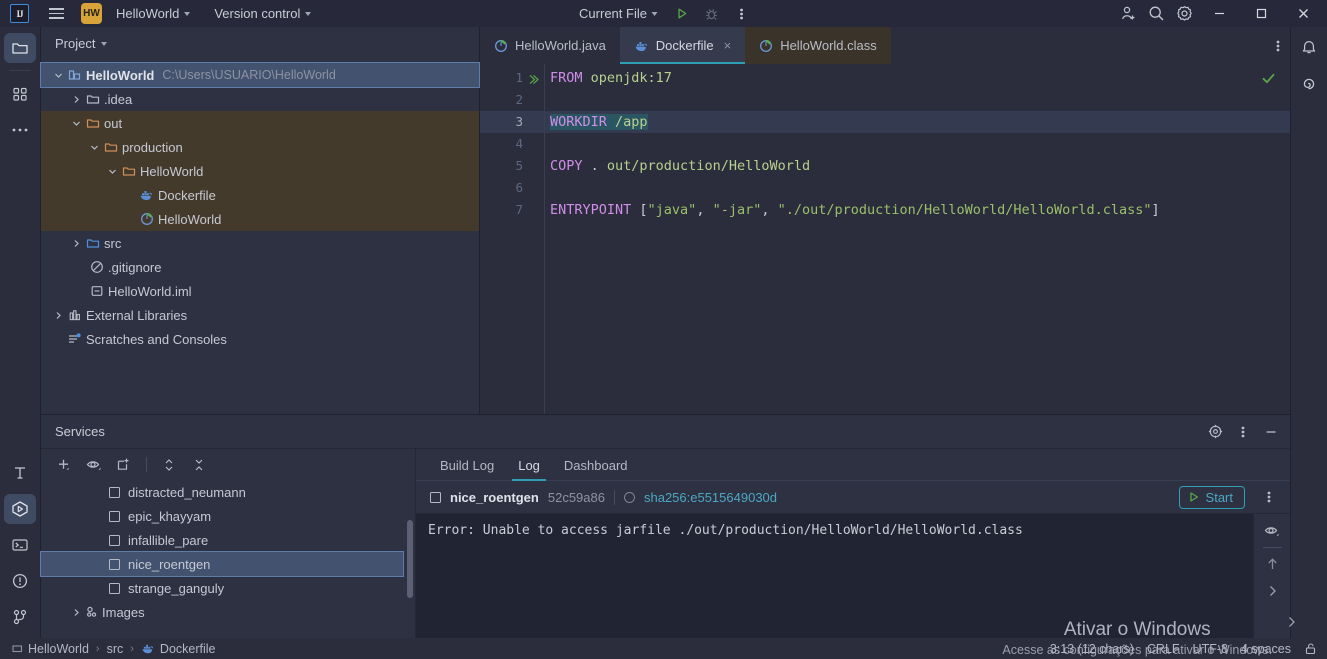 The width and height of the screenshot is (1327, 659). What do you see at coordinates (1309, 48) in the screenshot?
I see `notifications-bell-icon` at bounding box center [1309, 48].